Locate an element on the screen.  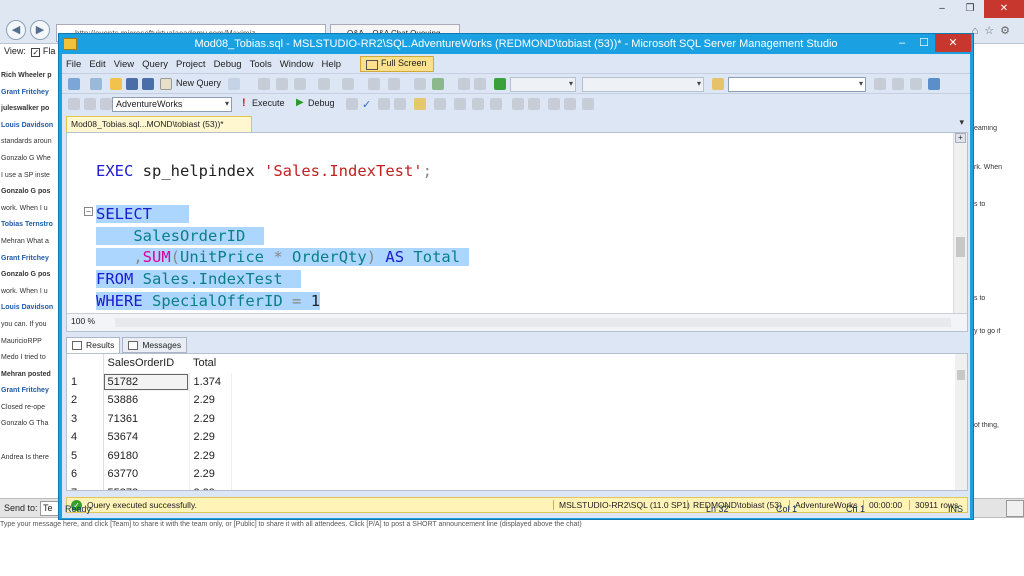
editor-hscroll is located at coordinates (533, 322).